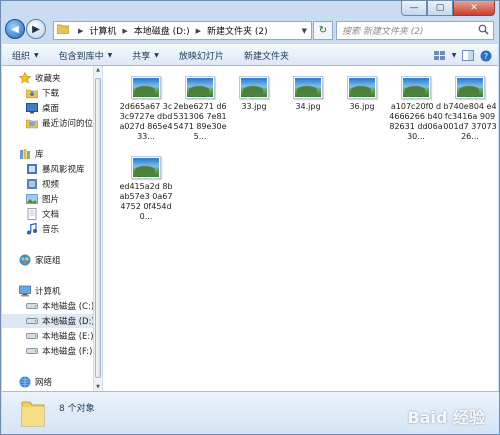 Image resolution: width=500 pixels, height=435 pixels. I want to click on nav-libraries-label: 库, so click(39, 155).